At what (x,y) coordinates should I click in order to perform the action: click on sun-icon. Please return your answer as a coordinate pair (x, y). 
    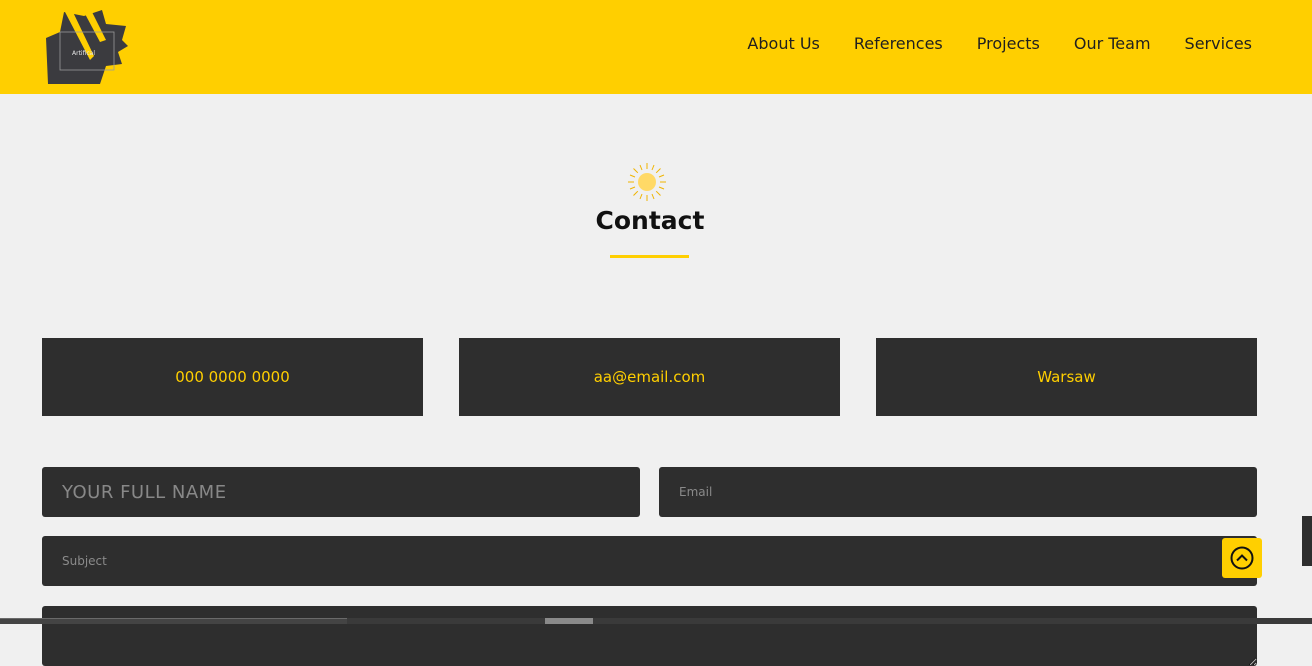
    Looking at the image, I should click on (647, 182).